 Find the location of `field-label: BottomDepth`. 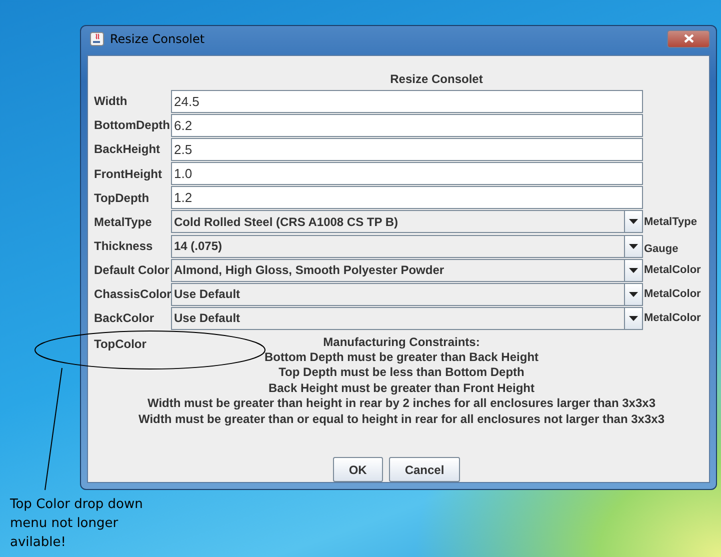

field-label: BottomDepth is located at coordinates (132, 125).